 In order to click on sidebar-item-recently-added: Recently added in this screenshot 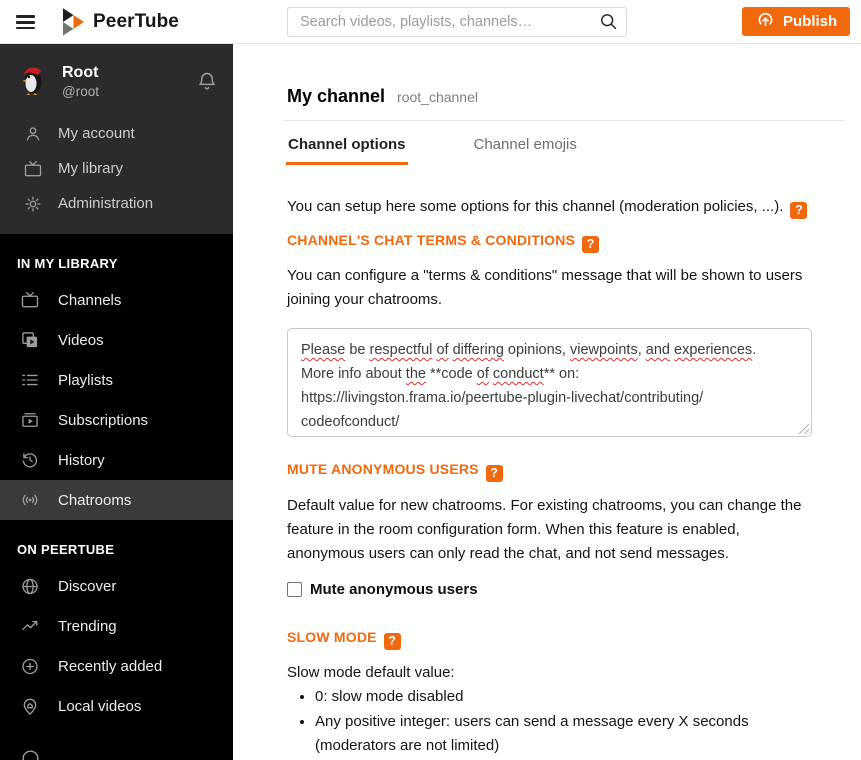, I will do `click(116, 666)`.